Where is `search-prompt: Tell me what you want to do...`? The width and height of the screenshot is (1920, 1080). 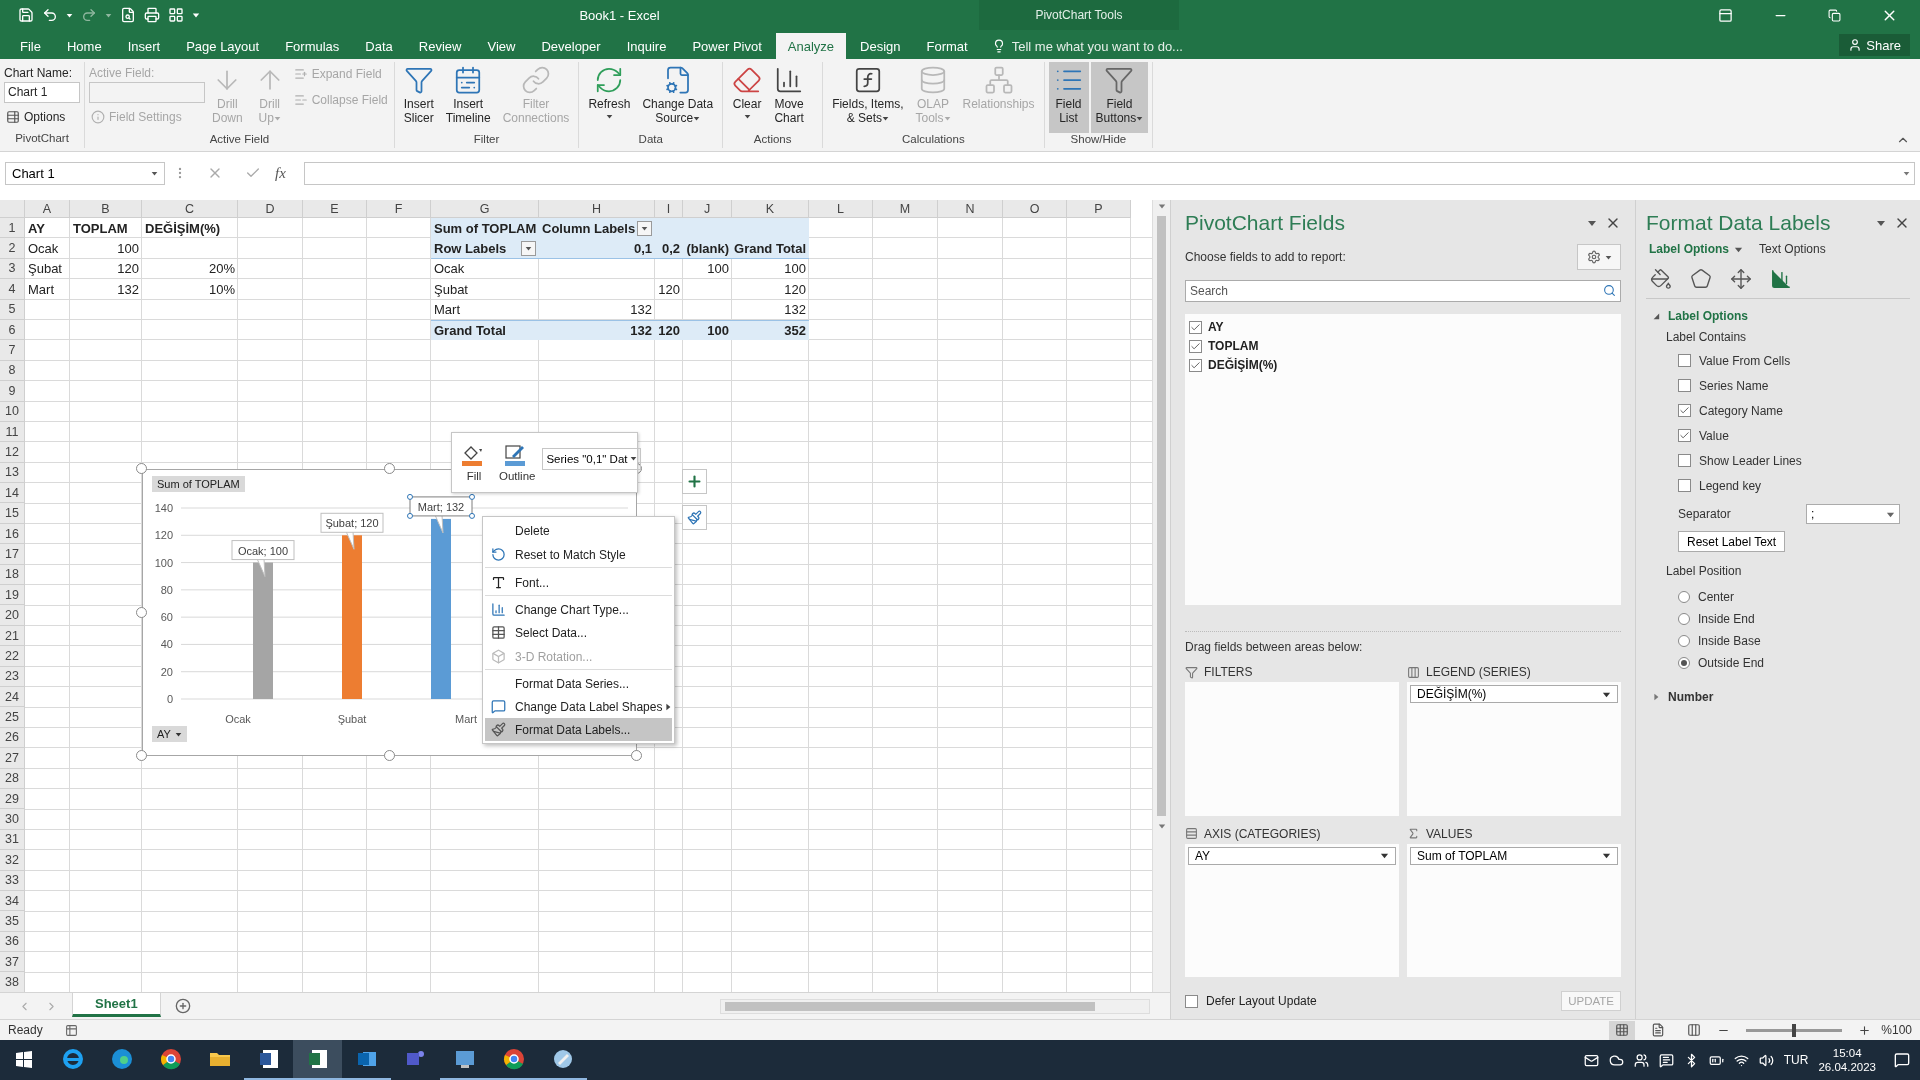
search-prompt: Tell me what you want to do... is located at coordinates (1097, 46).